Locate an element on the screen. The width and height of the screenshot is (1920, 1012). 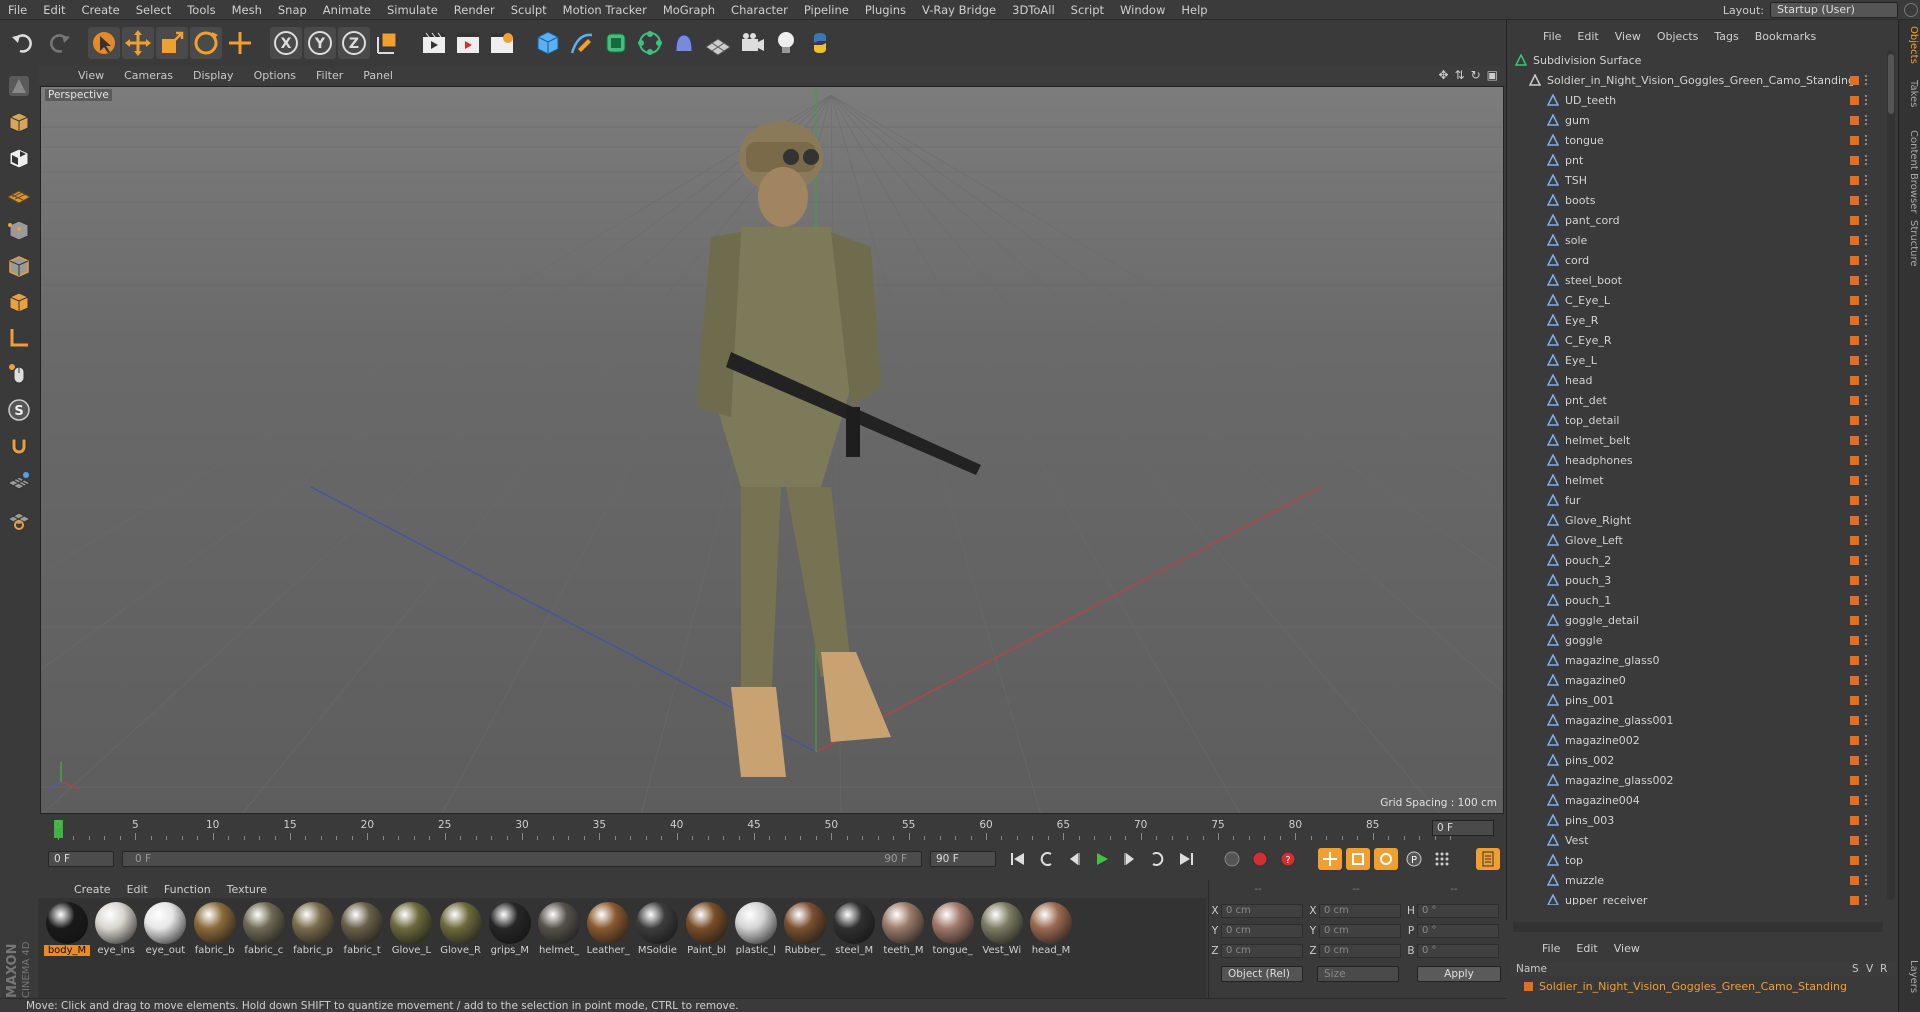
object-row: magazine002 is located at coordinates (1693, 740).